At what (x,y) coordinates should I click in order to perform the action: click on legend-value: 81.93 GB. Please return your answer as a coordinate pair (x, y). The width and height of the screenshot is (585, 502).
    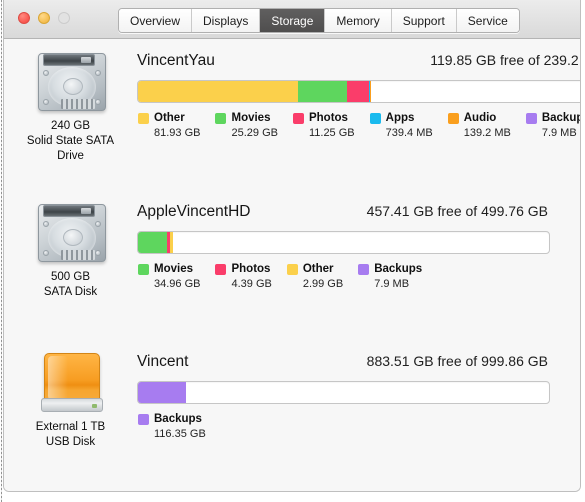
    Looking at the image, I should click on (177, 133).